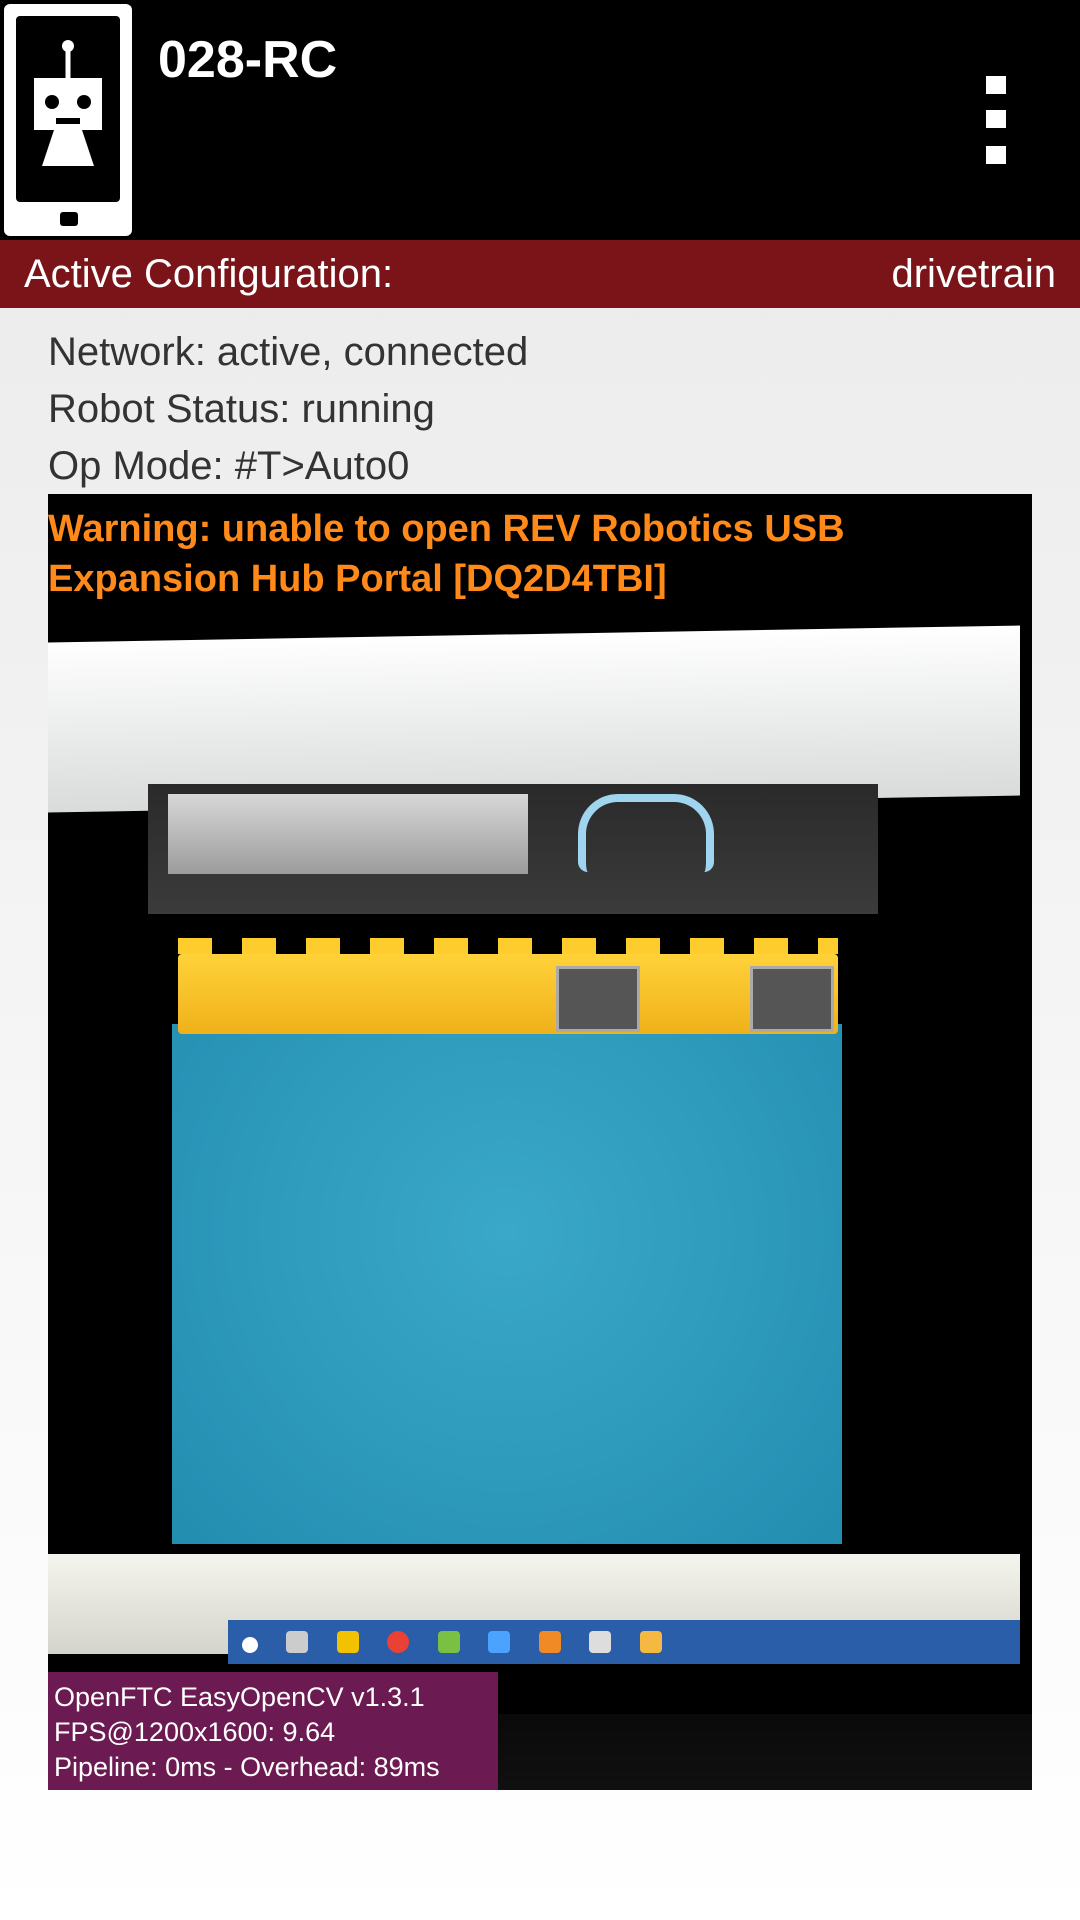 The height and width of the screenshot is (1920, 1080). What do you see at coordinates (248, 60) in the screenshot?
I see `app-title: 028-RC` at bounding box center [248, 60].